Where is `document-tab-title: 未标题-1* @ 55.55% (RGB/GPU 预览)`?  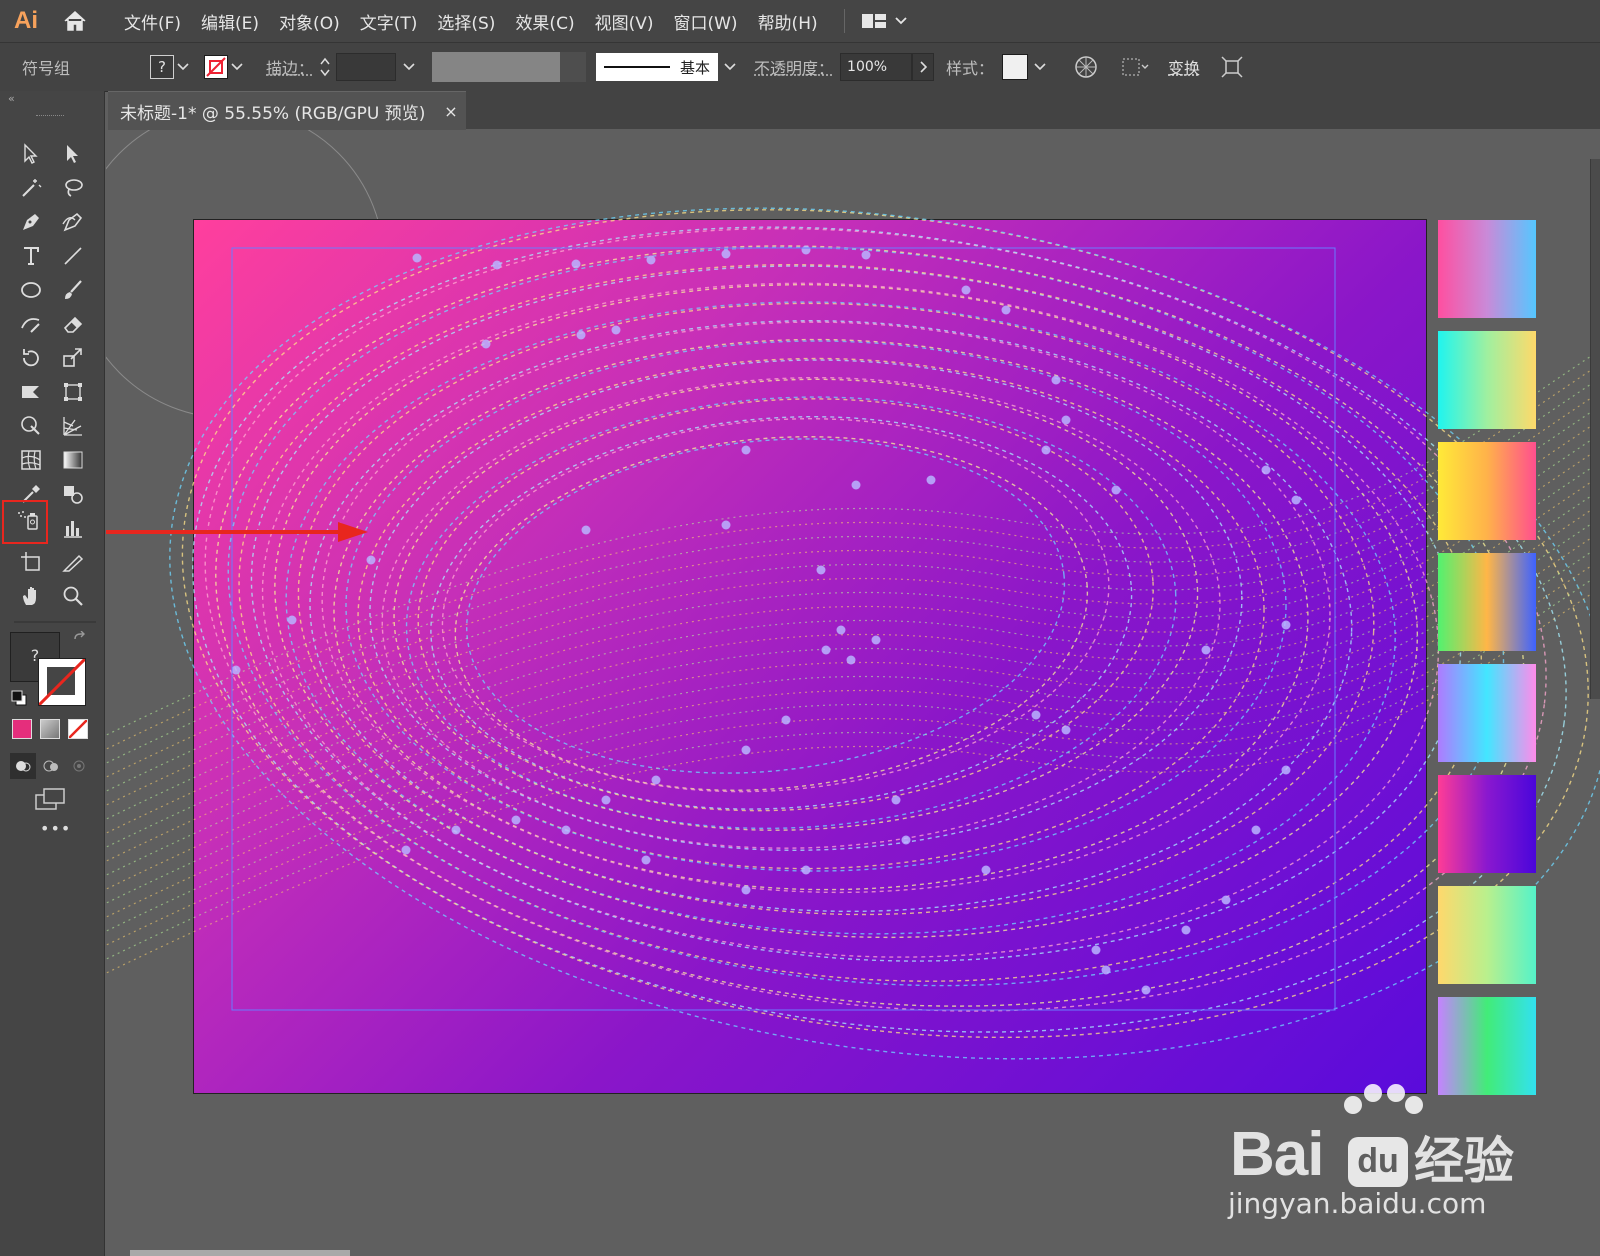
document-tab-title: 未标题-1* @ 55.55% (RGB/GPU 预览) is located at coordinates (273, 113).